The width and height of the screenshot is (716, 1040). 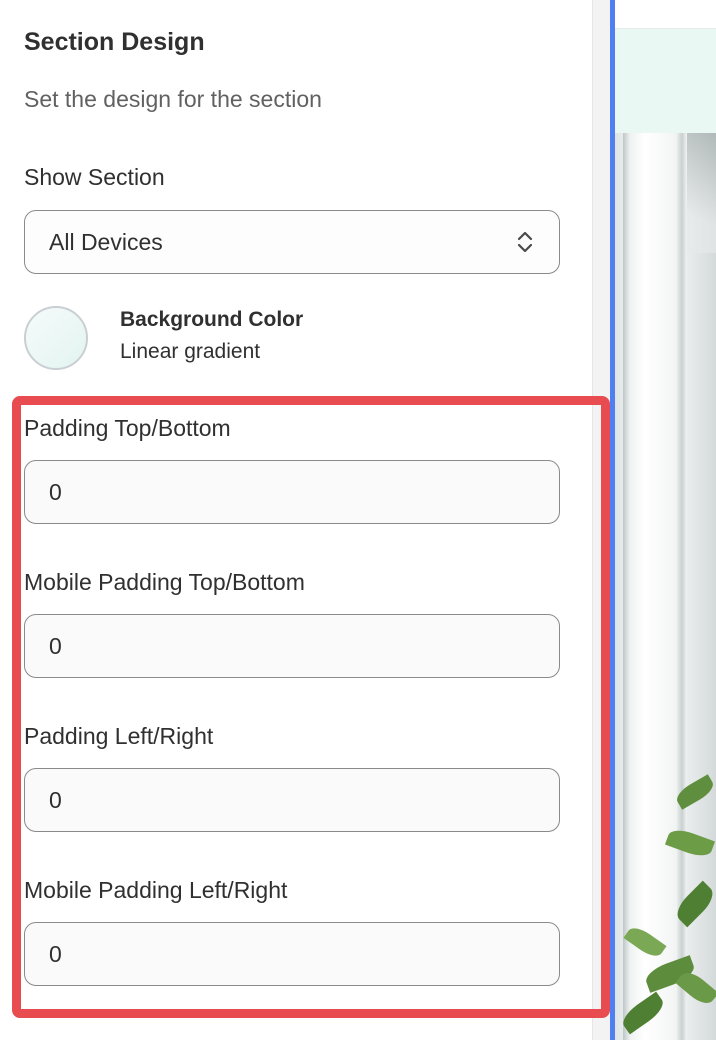 What do you see at coordinates (292, 492) in the screenshot?
I see `padding-top-bottom-input: 0` at bounding box center [292, 492].